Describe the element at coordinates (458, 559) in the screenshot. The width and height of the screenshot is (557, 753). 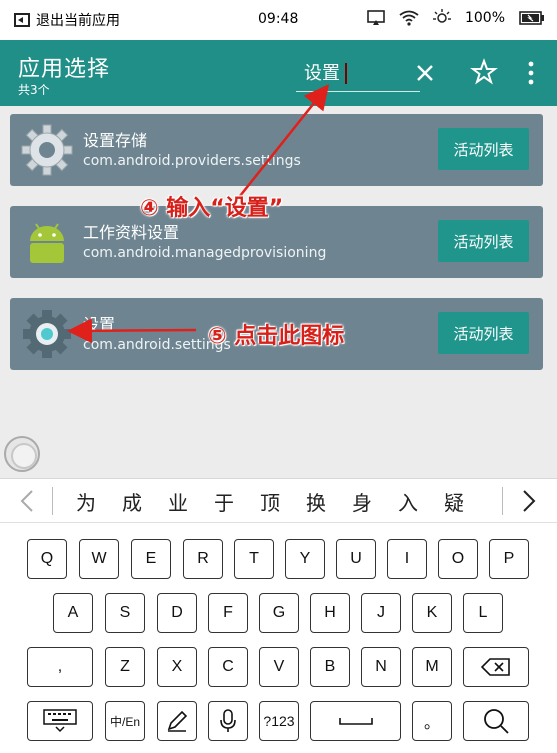
I see `key-o: O` at that location.